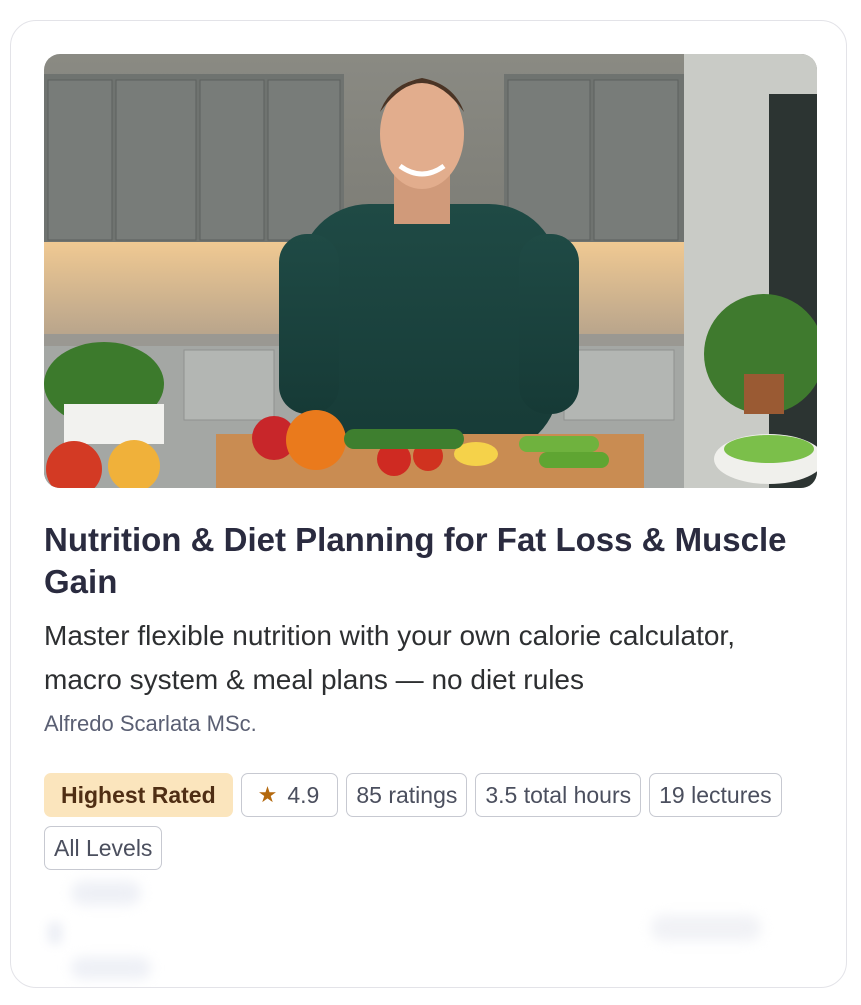 This screenshot has height=1005, width=861. Describe the element at coordinates (715, 795) in the screenshot. I see `lectures-badge: 19 lectures` at that location.